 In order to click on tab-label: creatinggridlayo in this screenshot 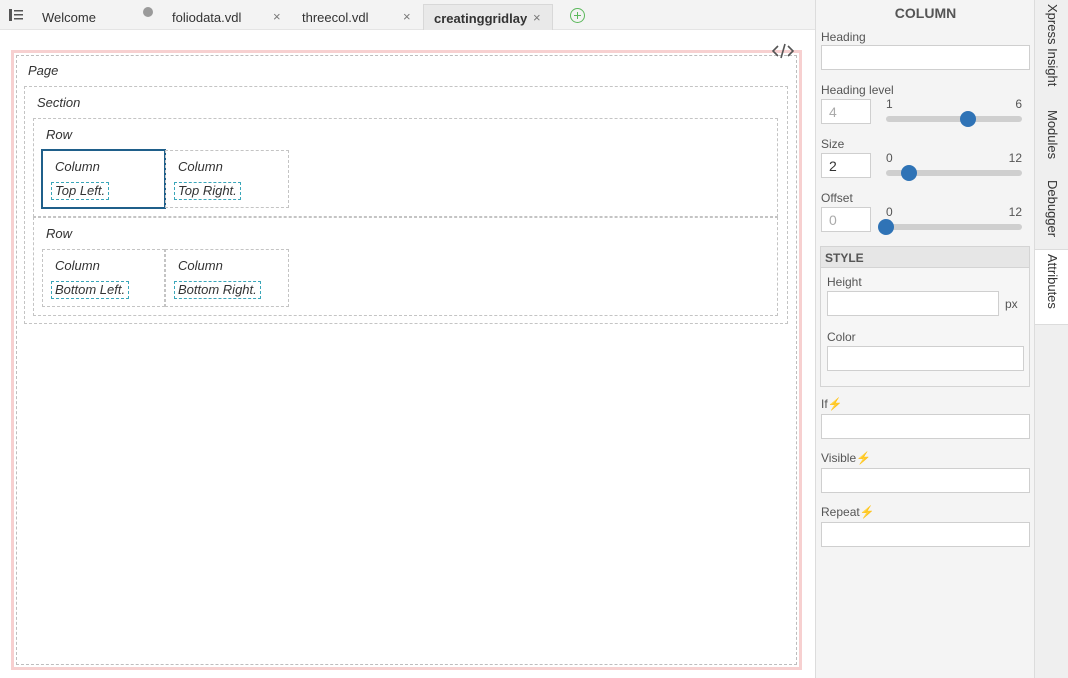, I will do `click(480, 18)`.